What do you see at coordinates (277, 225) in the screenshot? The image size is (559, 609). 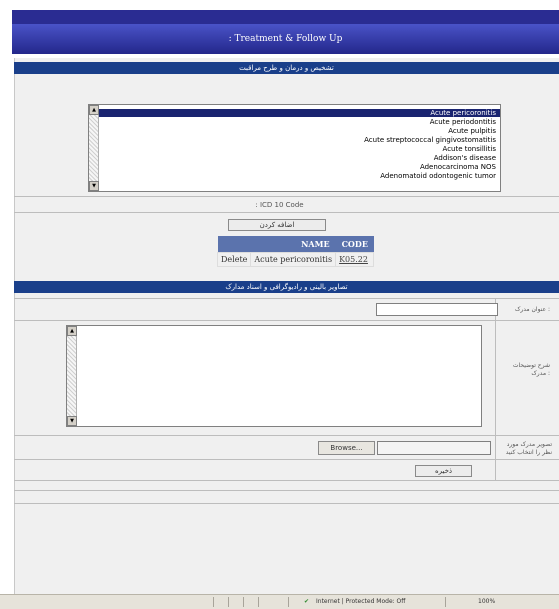 I see `add-button: اضافه کردن` at bounding box center [277, 225].